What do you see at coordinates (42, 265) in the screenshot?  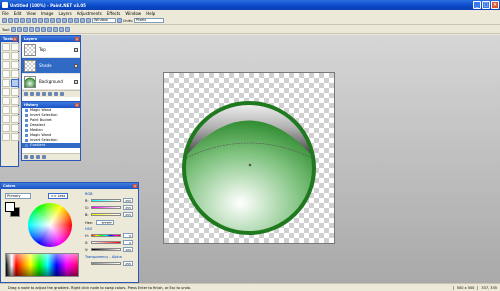 I see `color-palette` at bounding box center [42, 265].